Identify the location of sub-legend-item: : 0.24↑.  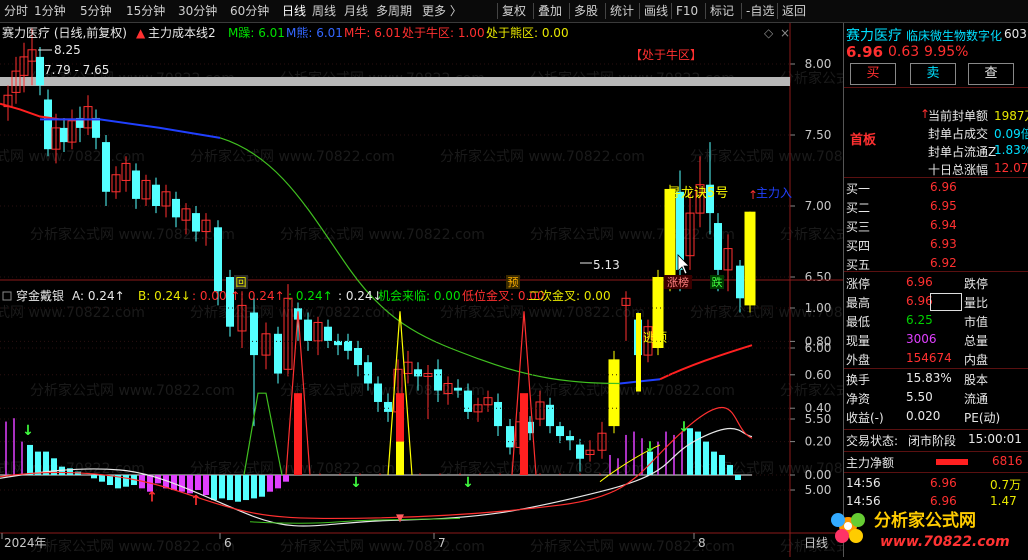
(262, 296).